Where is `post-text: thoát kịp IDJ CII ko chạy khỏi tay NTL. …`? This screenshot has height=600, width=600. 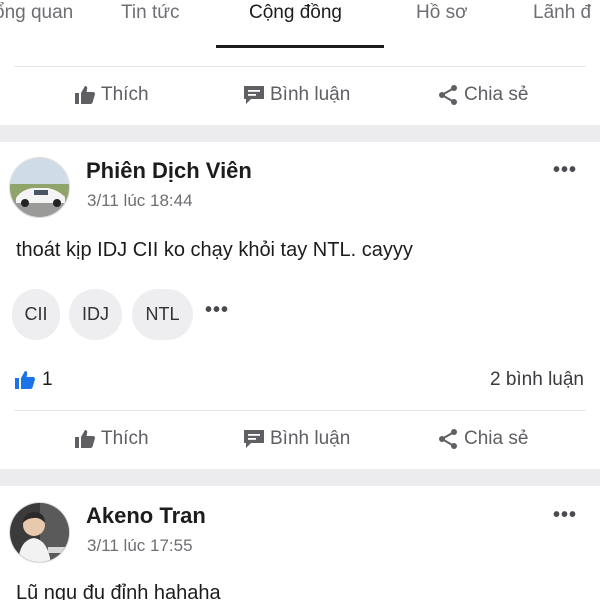
post-text: thoát kịp IDJ CII ko chạy khỏi tay NTL. … is located at coordinates (214, 250).